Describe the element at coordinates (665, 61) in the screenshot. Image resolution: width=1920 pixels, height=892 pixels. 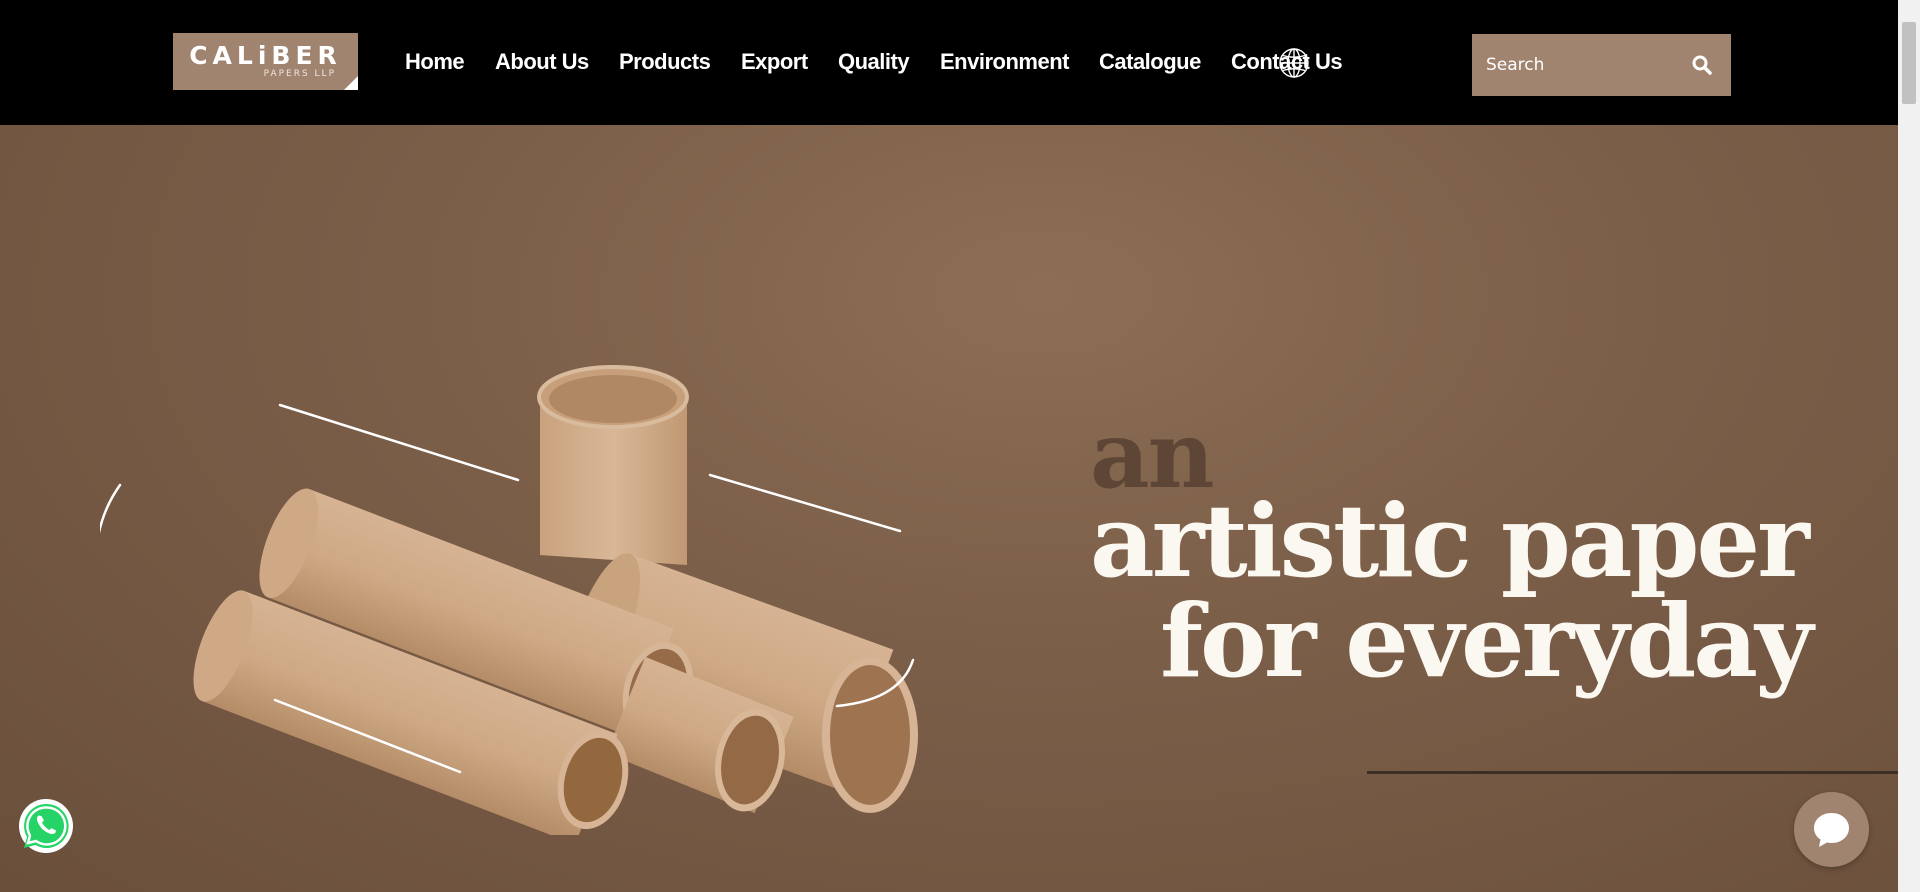
I see `nav-products: Products` at that location.